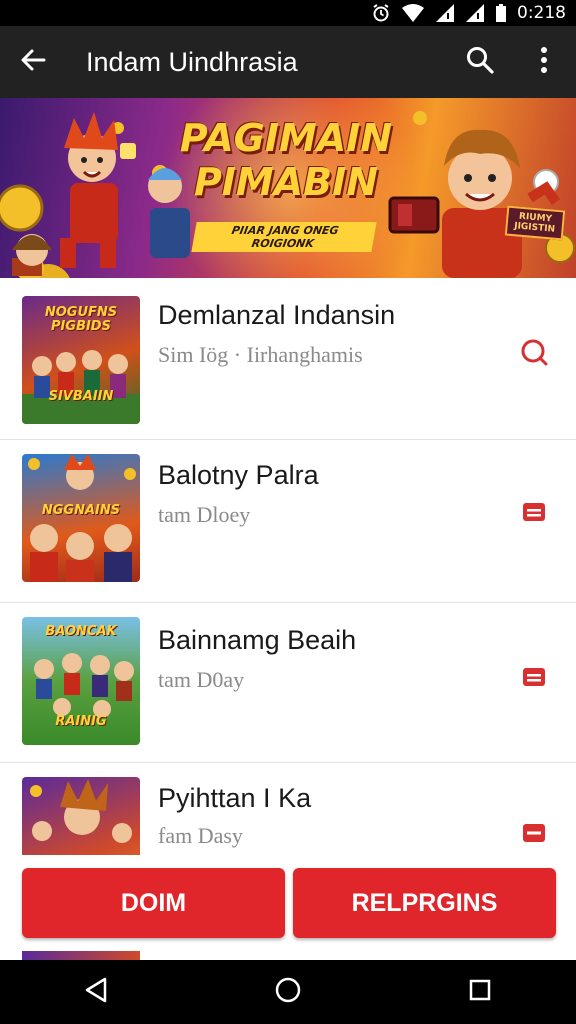 Image resolution: width=576 pixels, height=1024 pixels. What do you see at coordinates (413, 13) in the screenshot?
I see `wifi-icon` at bounding box center [413, 13].